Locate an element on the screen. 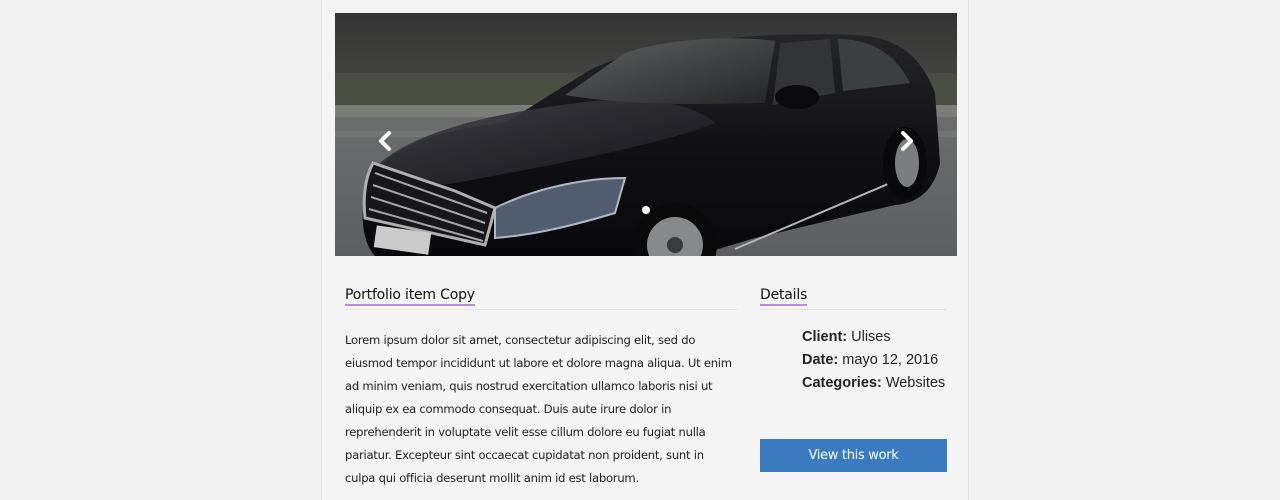 Image resolution: width=1280 pixels, height=500 pixels. date-label: Date: is located at coordinates (820, 360).